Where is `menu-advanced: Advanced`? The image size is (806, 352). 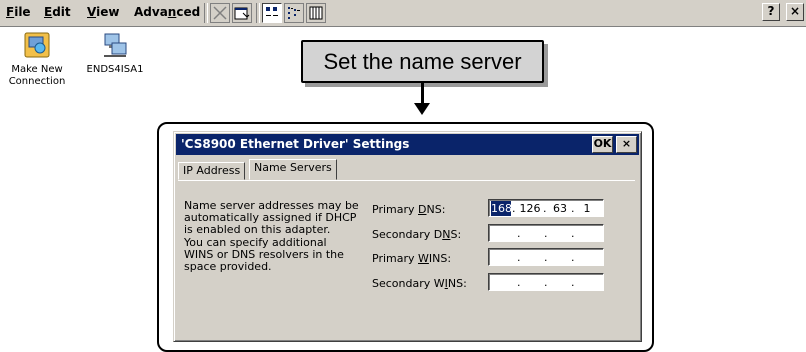
menu-advanced: Advanced is located at coordinates (167, 12).